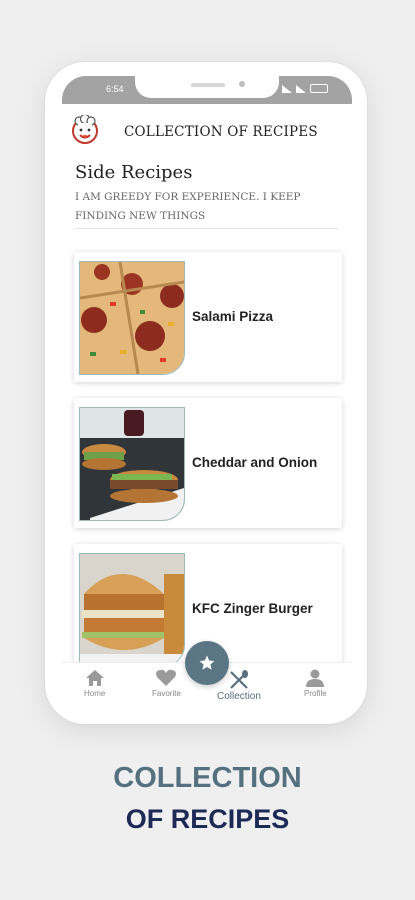 This screenshot has width=415, height=900. What do you see at coordinates (287, 88) in the screenshot?
I see `wifi-icon` at bounding box center [287, 88].